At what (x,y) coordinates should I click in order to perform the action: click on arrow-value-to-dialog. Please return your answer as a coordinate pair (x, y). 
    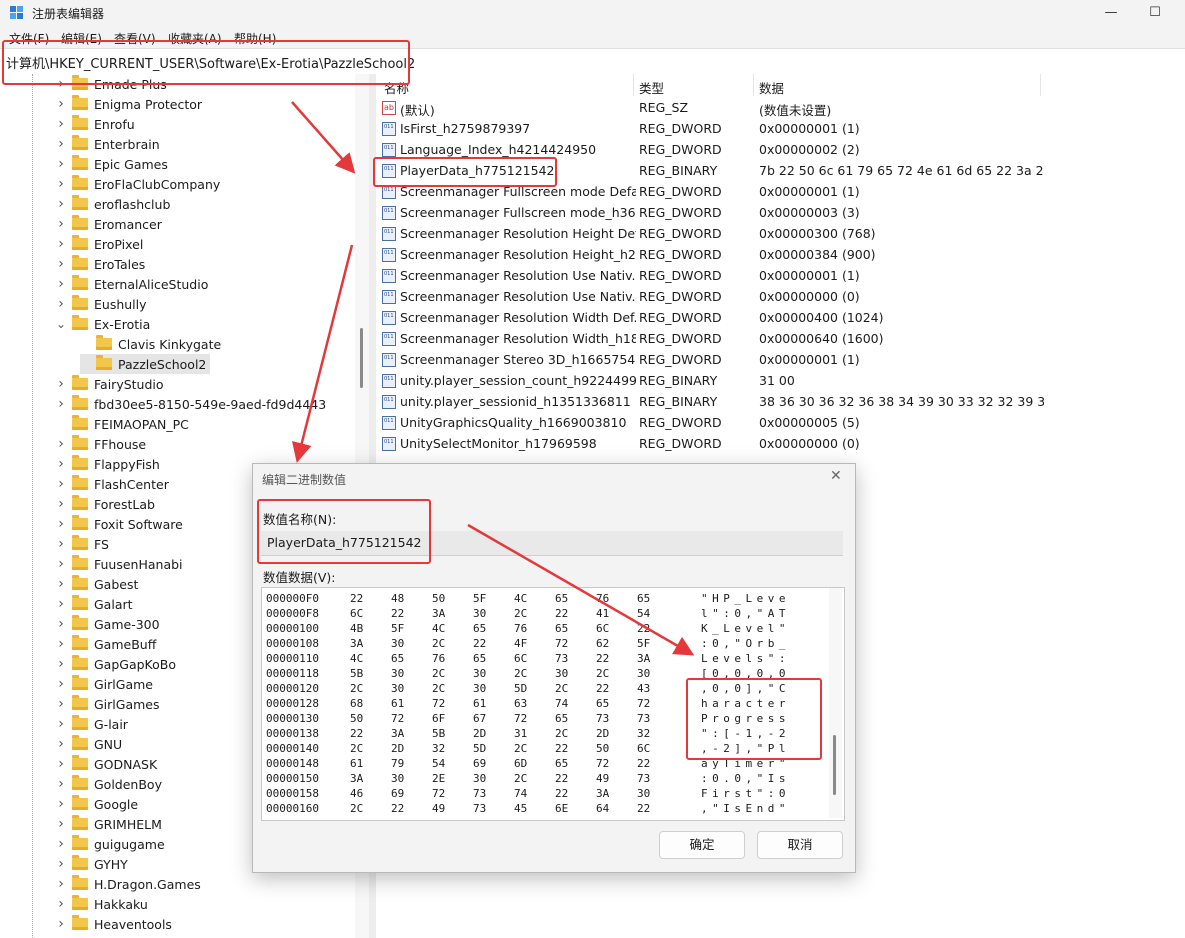
    Looking at the image, I should click on (322, 353).